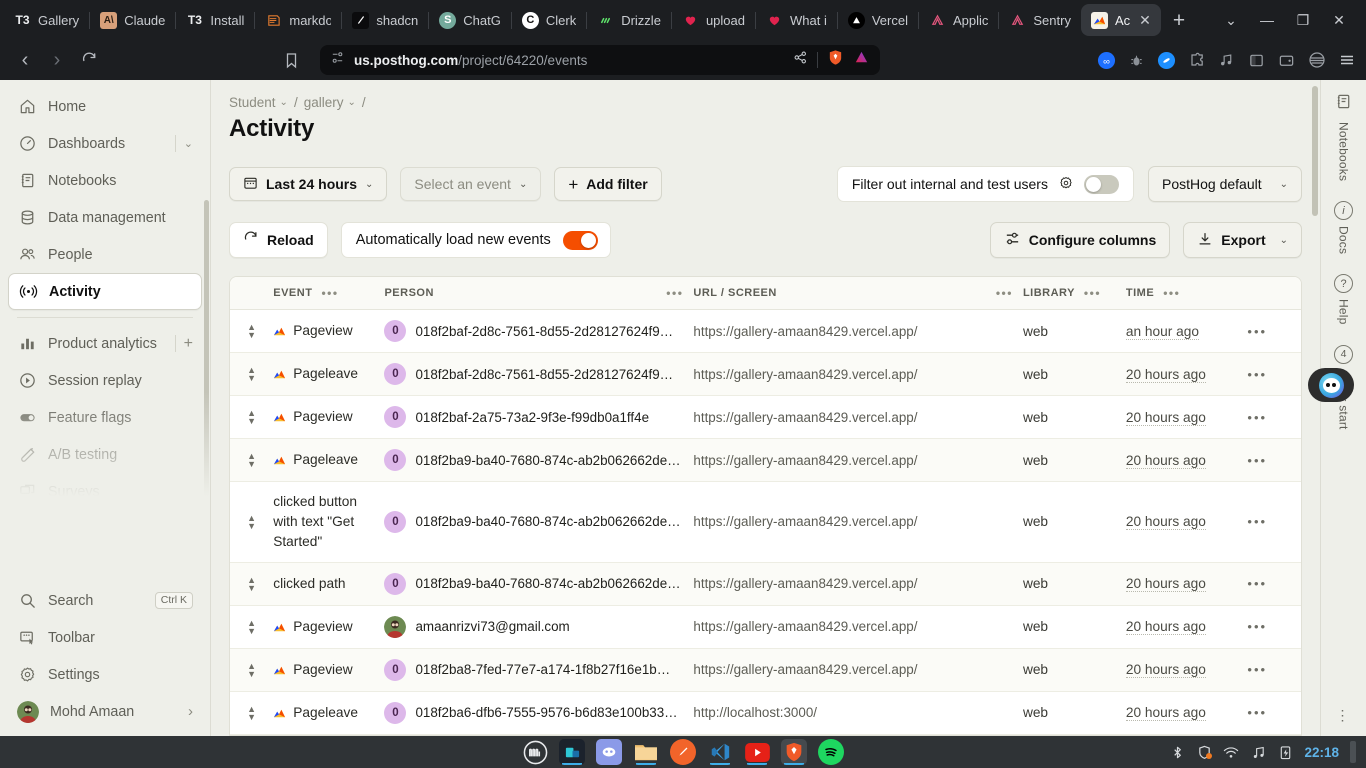  What do you see at coordinates (105, 491) in the screenshot?
I see `sidebar-item-surveys: Surveys` at bounding box center [105, 491].